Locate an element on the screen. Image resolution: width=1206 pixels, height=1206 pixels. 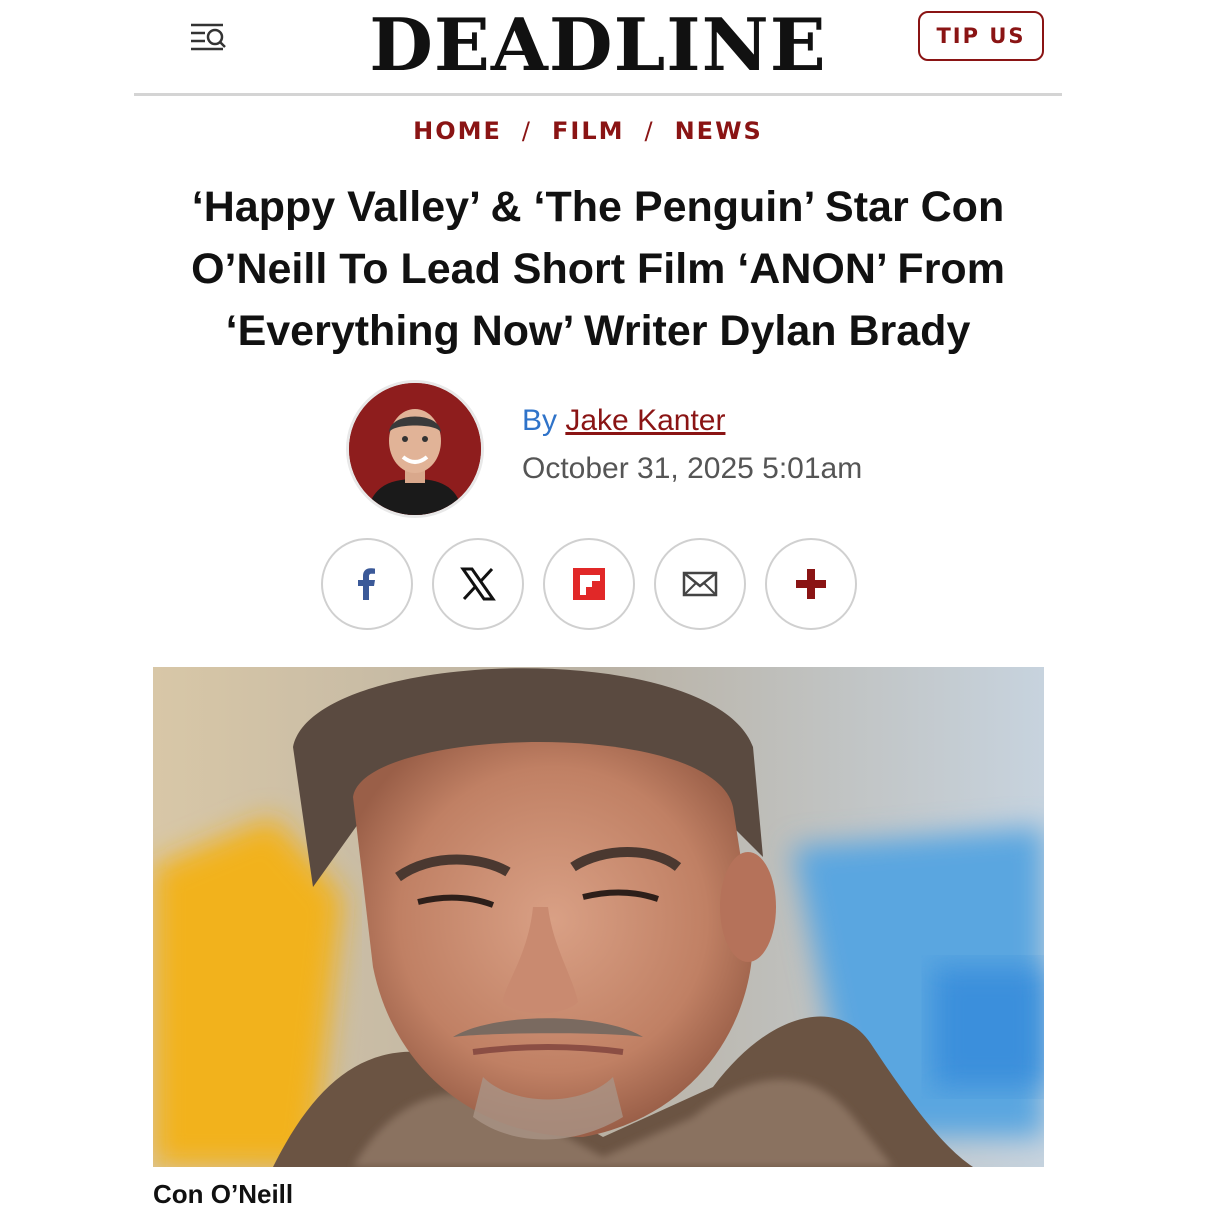
plus-icon is located at coordinates (811, 584).